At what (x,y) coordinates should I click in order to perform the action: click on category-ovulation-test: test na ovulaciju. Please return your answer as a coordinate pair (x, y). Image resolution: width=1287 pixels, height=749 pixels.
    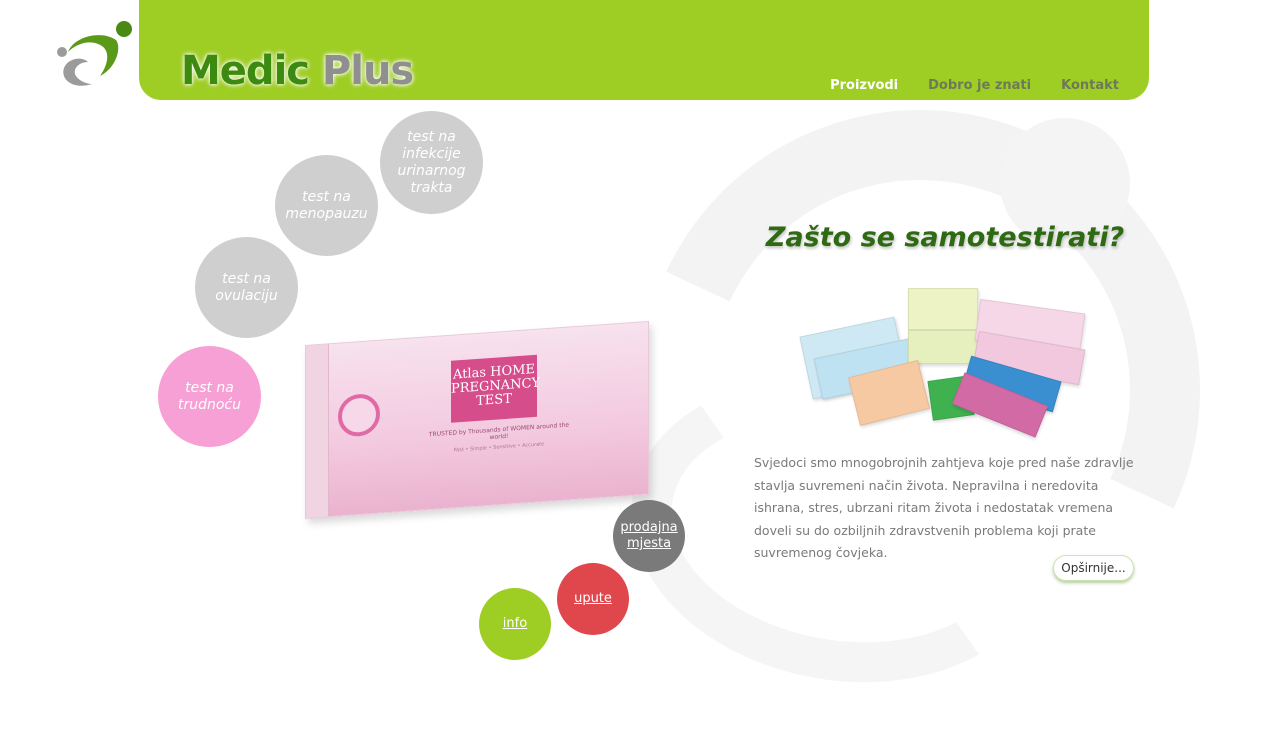
    Looking at the image, I should click on (246, 287).